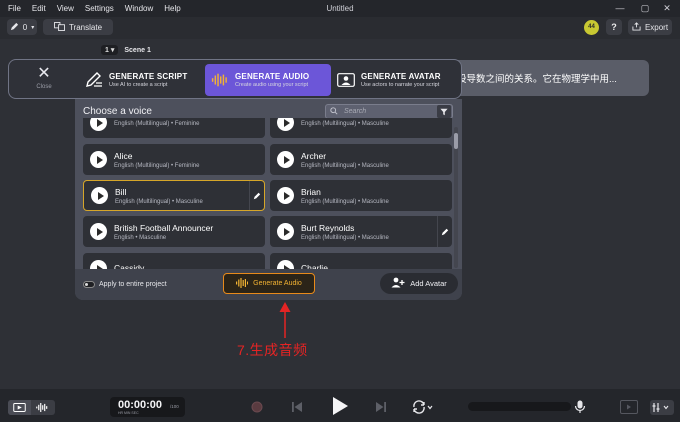  Describe the element at coordinates (19, 407) in the screenshot. I see `video-track-icon` at that location.